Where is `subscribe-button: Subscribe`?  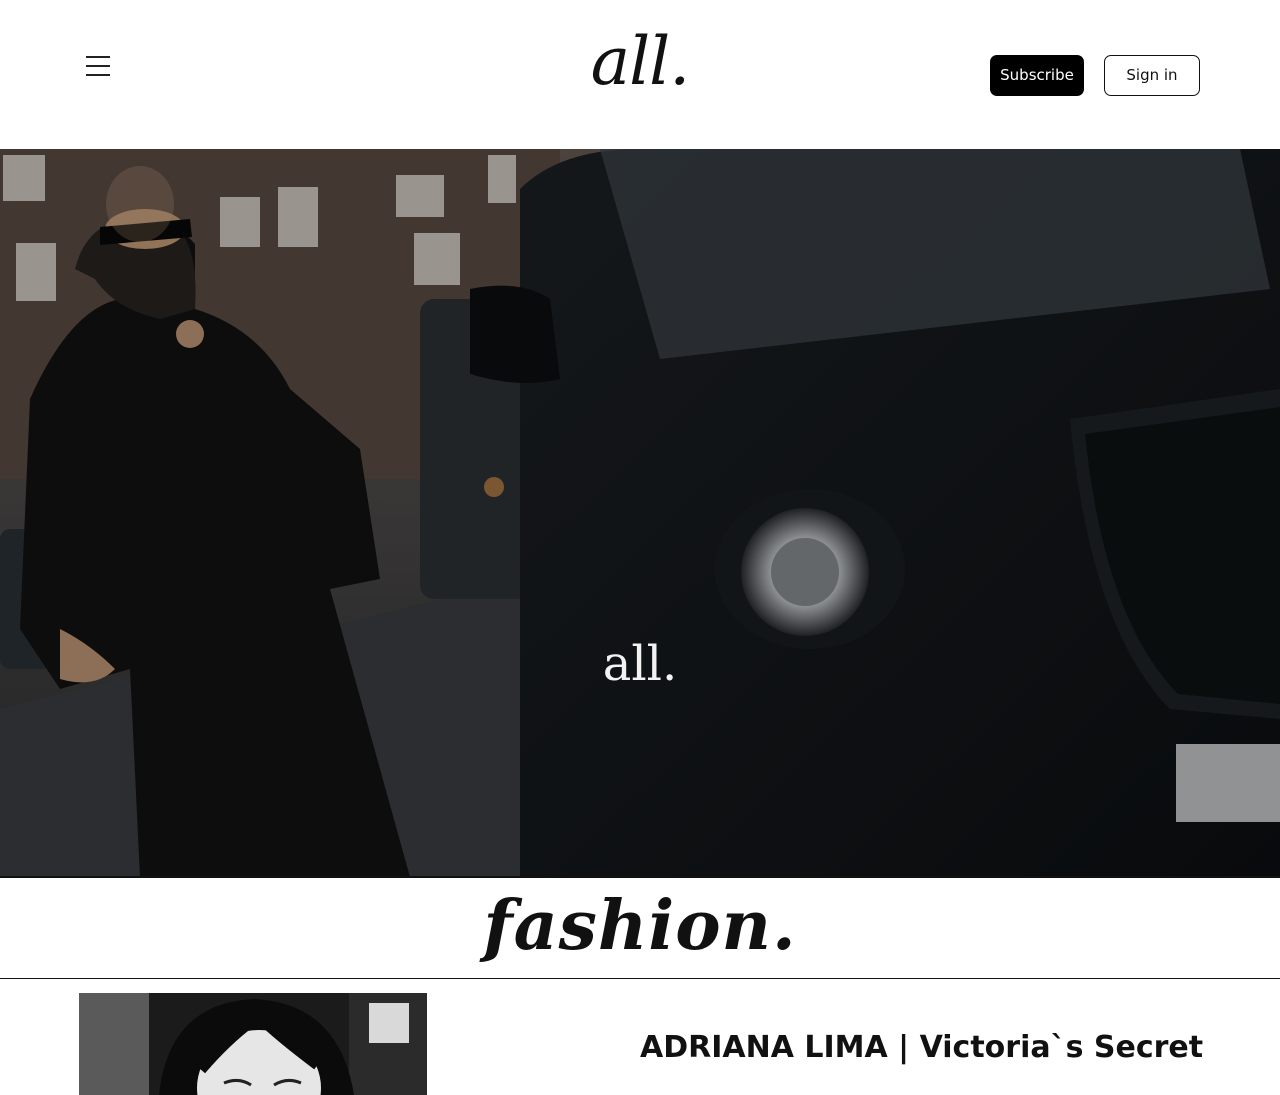
subscribe-button: Subscribe is located at coordinates (1037, 75).